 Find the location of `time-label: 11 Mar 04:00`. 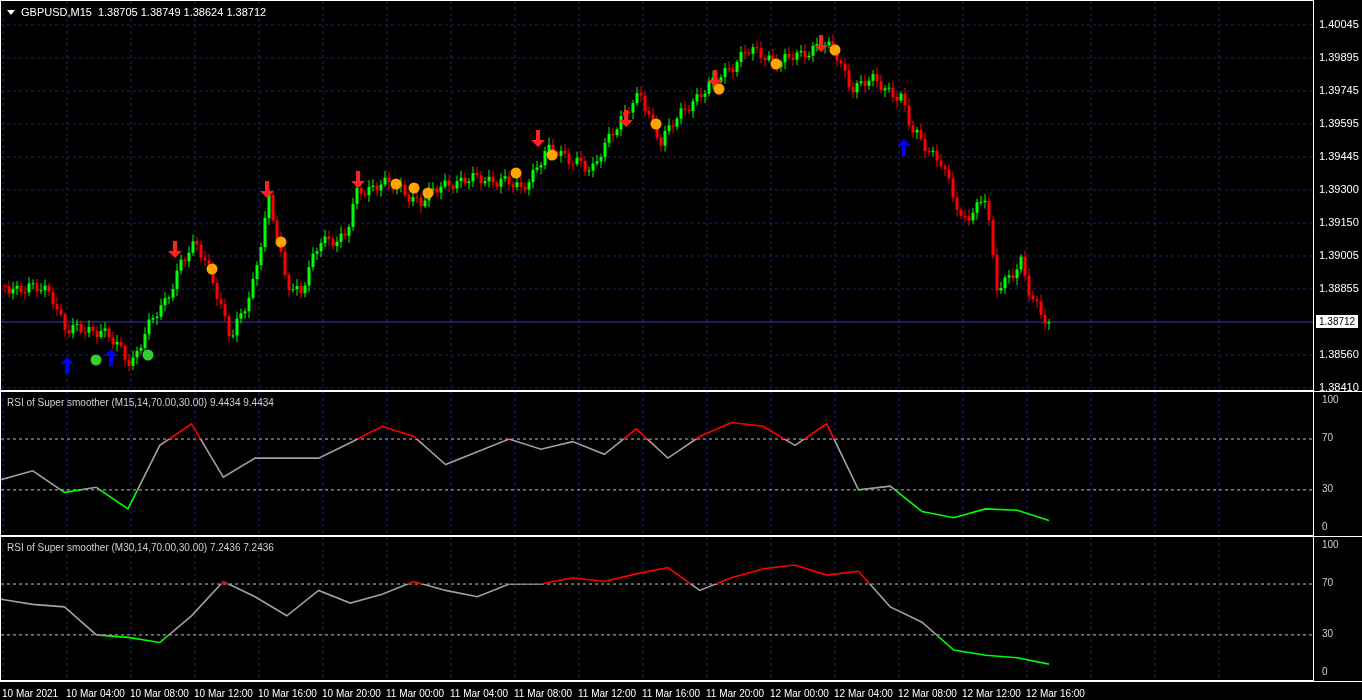

time-label: 11 Mar 04:00 is located at coordinates (479, 693).